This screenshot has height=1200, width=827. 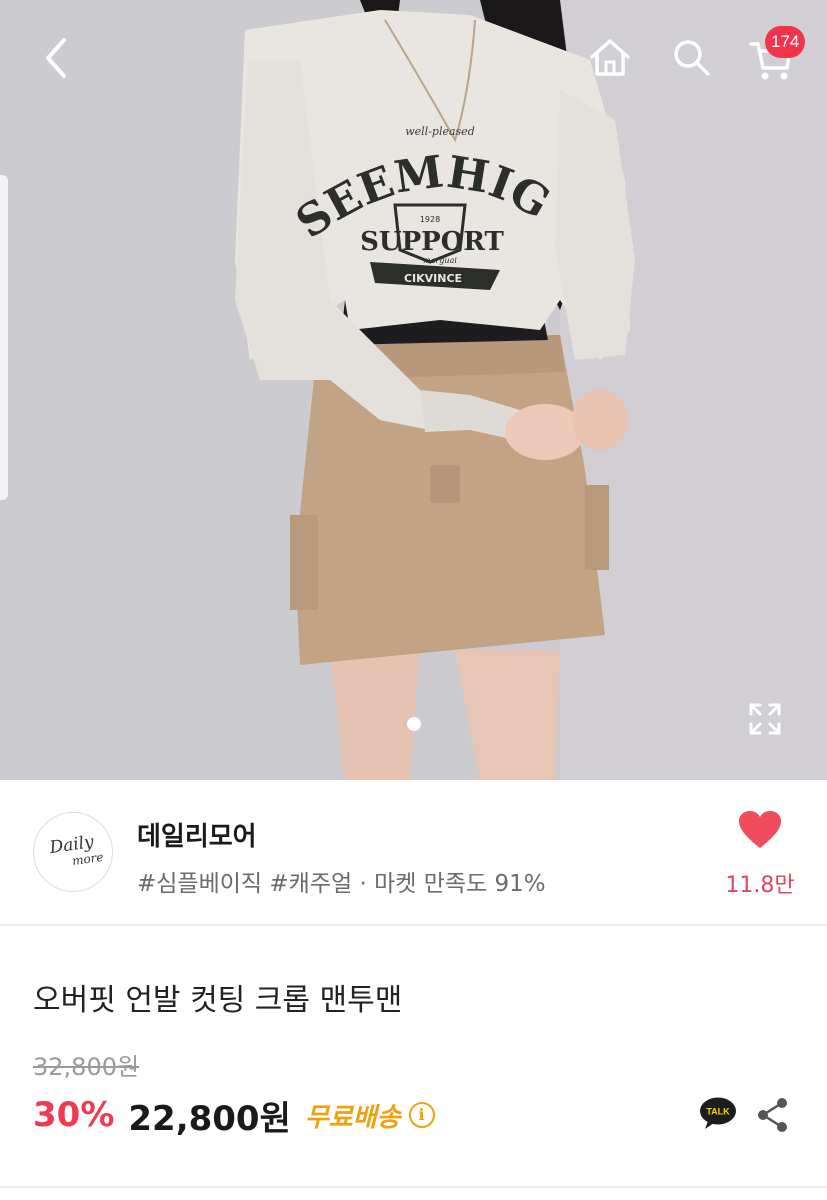 What do you see at coordinates (433, 278) in the screenshot?
I see `print-banner-text: CIKVINCE` at bounding box center [433, 278].